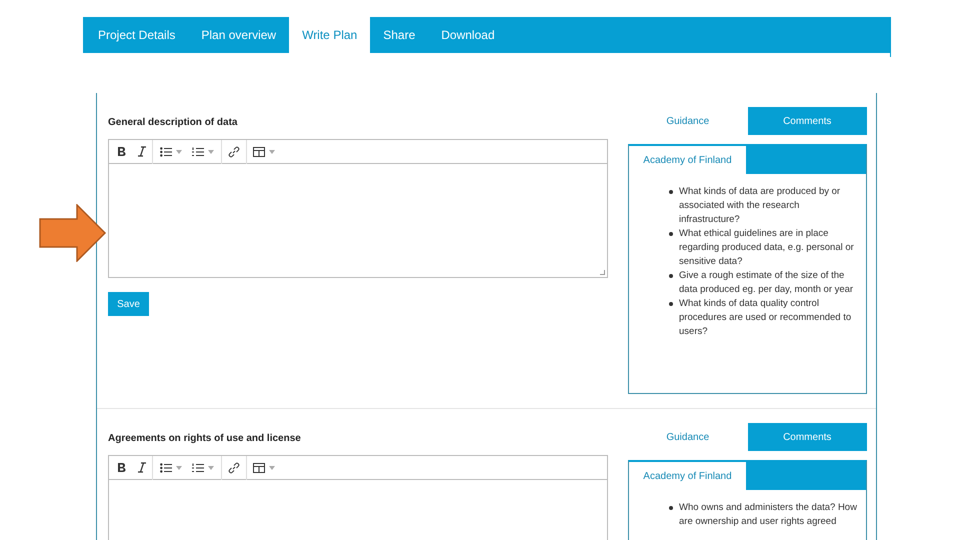 The width and height of the screenshot is (960, 540). I want to click on guidance-question: What ethical guidelines are in place regarding produced data, e.g. personal or sensitive data?, so click(767, 248).